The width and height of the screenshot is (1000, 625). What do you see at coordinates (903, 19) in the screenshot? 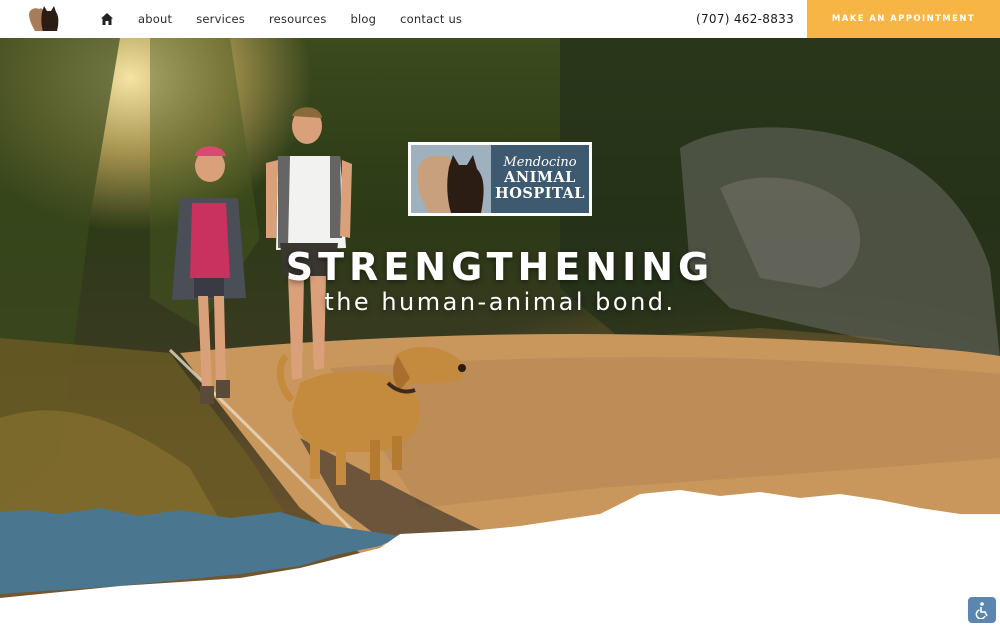
I see `make-appointment-button: MAKE AN APPOINTMENT` at bounding box center [903, 19].